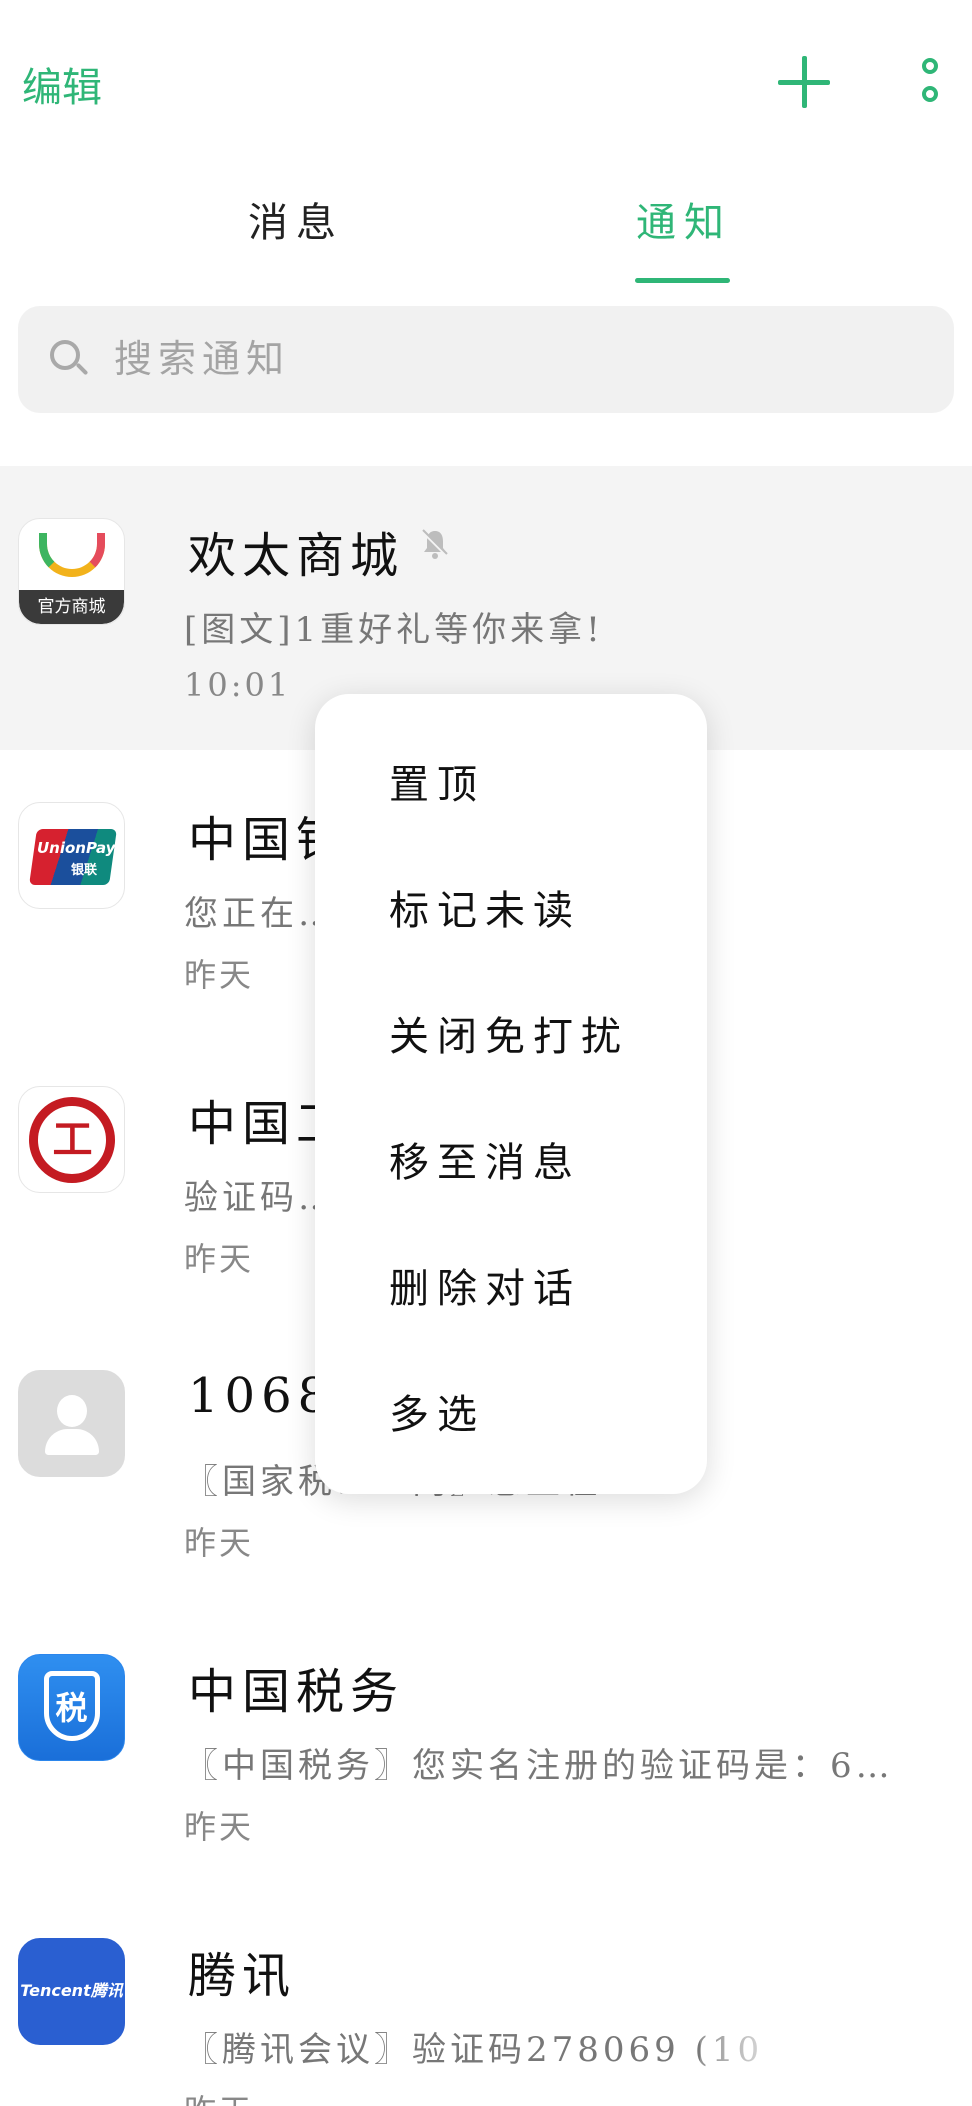 The height and width of the screenshot is (2106, 972). Describe the element at coordinates (296, 556) in the screenshot. I see `conversation-title: 欢太商城` at that location.